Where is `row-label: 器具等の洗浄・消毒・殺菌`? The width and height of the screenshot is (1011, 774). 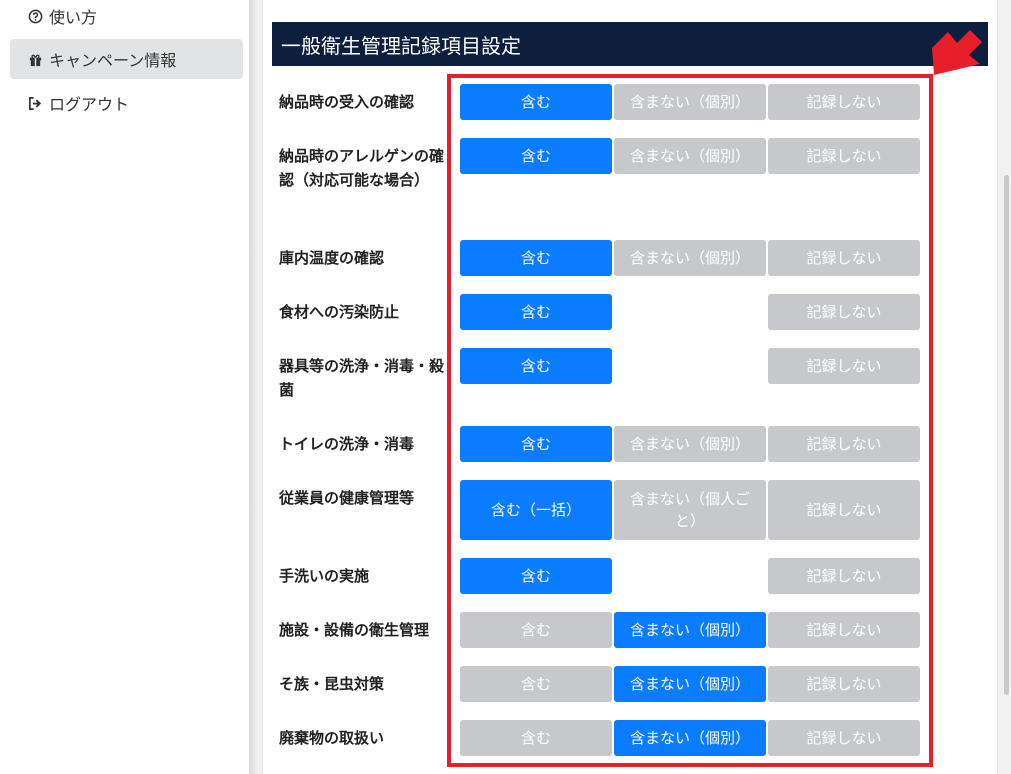 row-label: 器具等の洗浄・消毒・殺菌 is located at coordinates (362, 378).